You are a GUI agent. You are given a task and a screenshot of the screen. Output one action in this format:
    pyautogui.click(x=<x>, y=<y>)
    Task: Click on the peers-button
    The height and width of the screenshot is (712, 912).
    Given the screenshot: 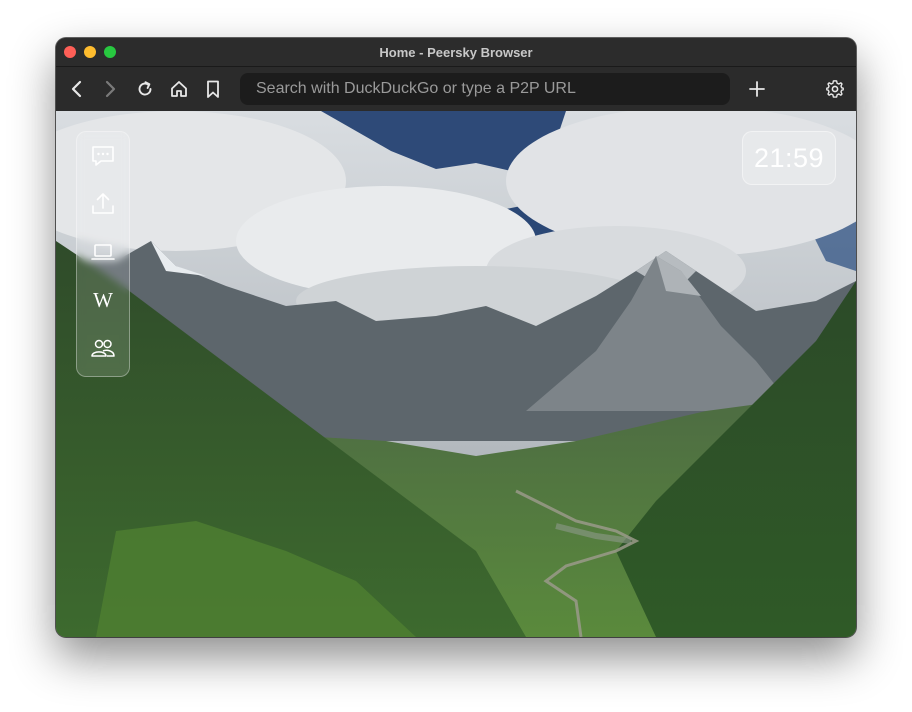 What is the action you would take?
    pyautogui.click(x=103, y=348)
    